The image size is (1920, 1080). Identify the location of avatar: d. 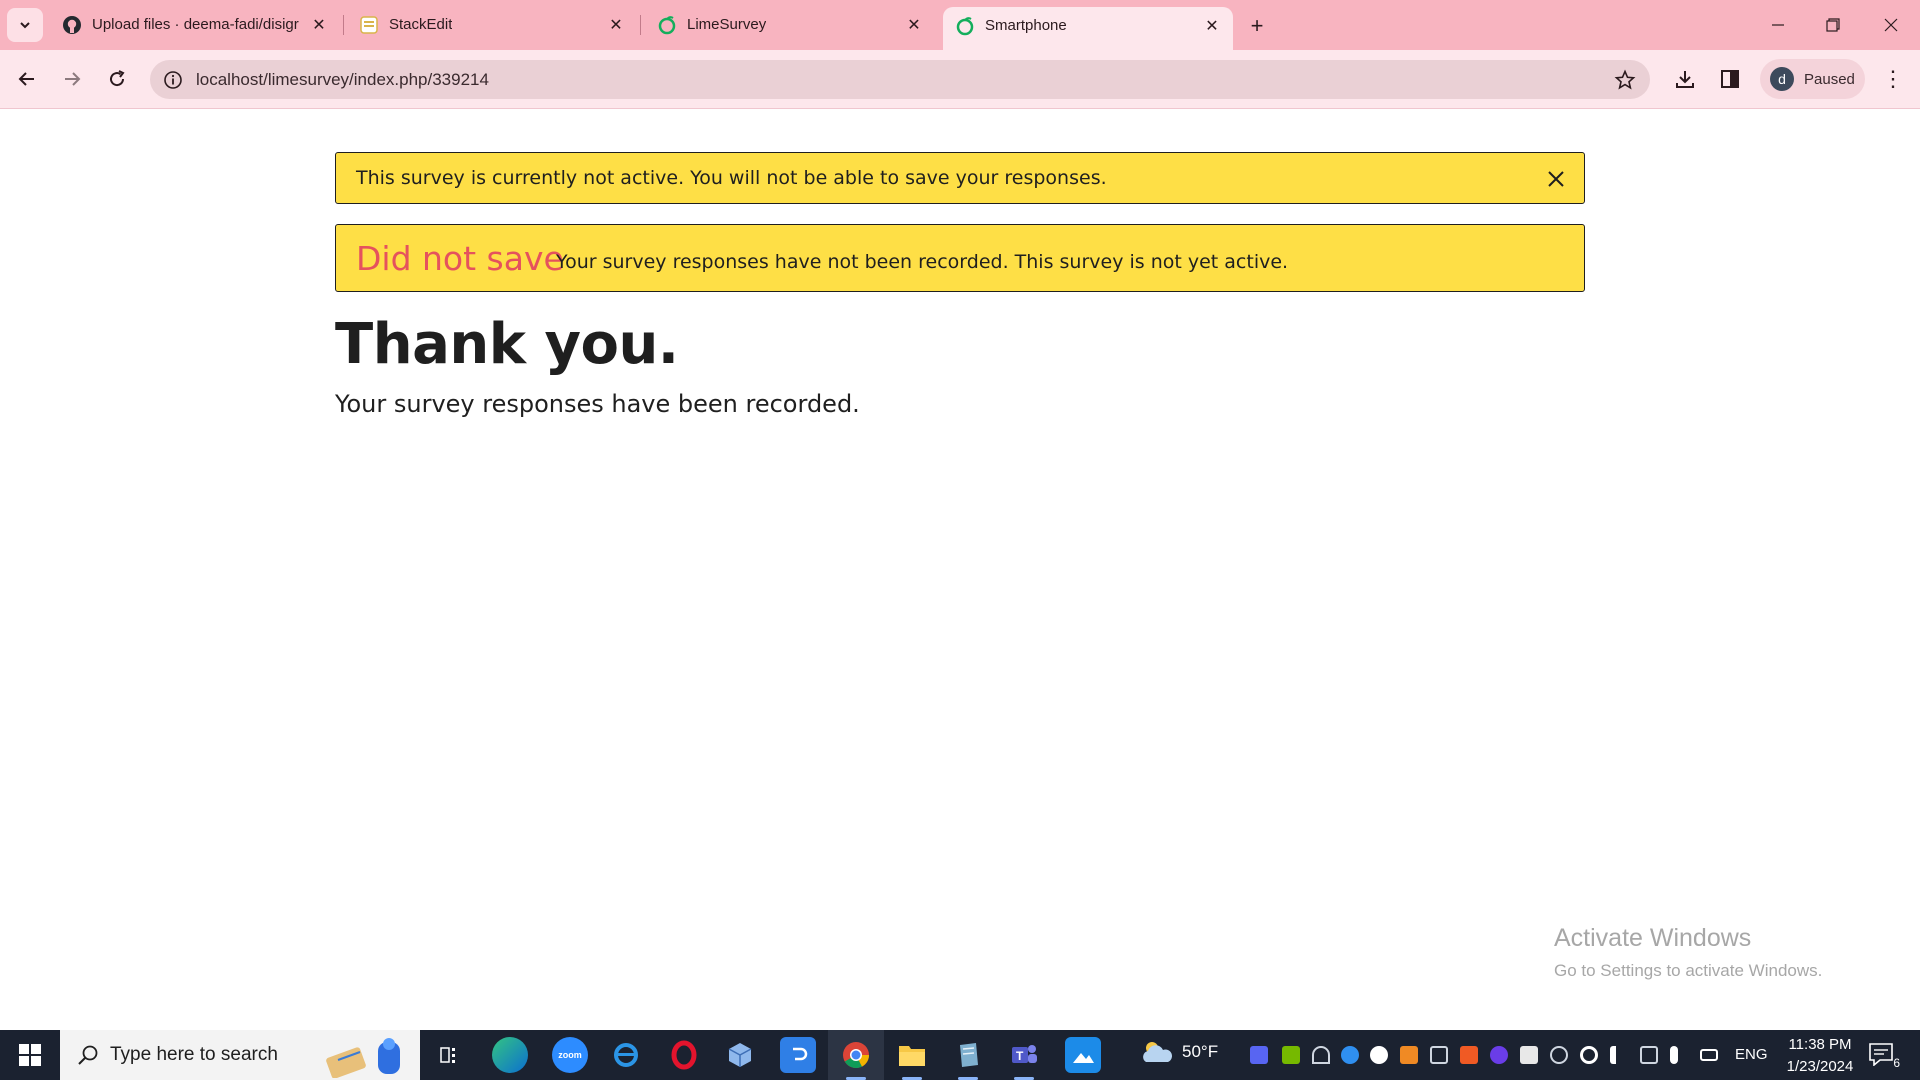
(1782, 79).